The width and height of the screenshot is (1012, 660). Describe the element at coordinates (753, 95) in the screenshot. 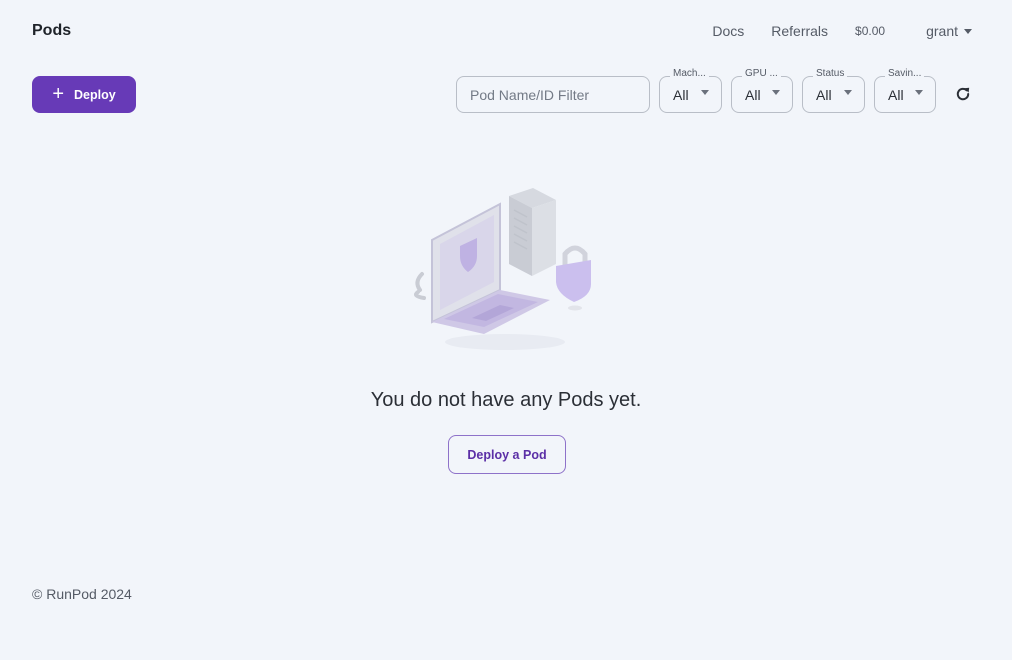

I see `gpu-select-value: All` at that location.